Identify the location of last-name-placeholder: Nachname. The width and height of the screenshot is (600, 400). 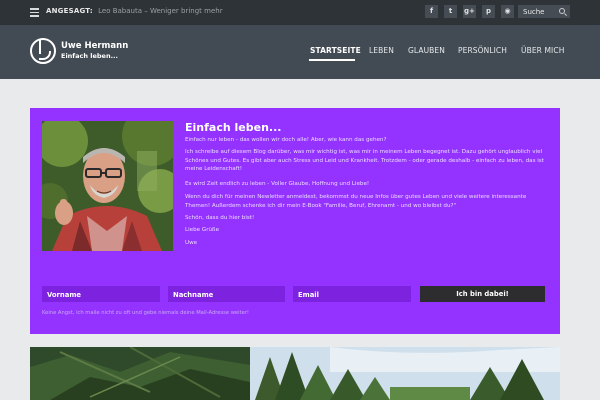
(193, 294).